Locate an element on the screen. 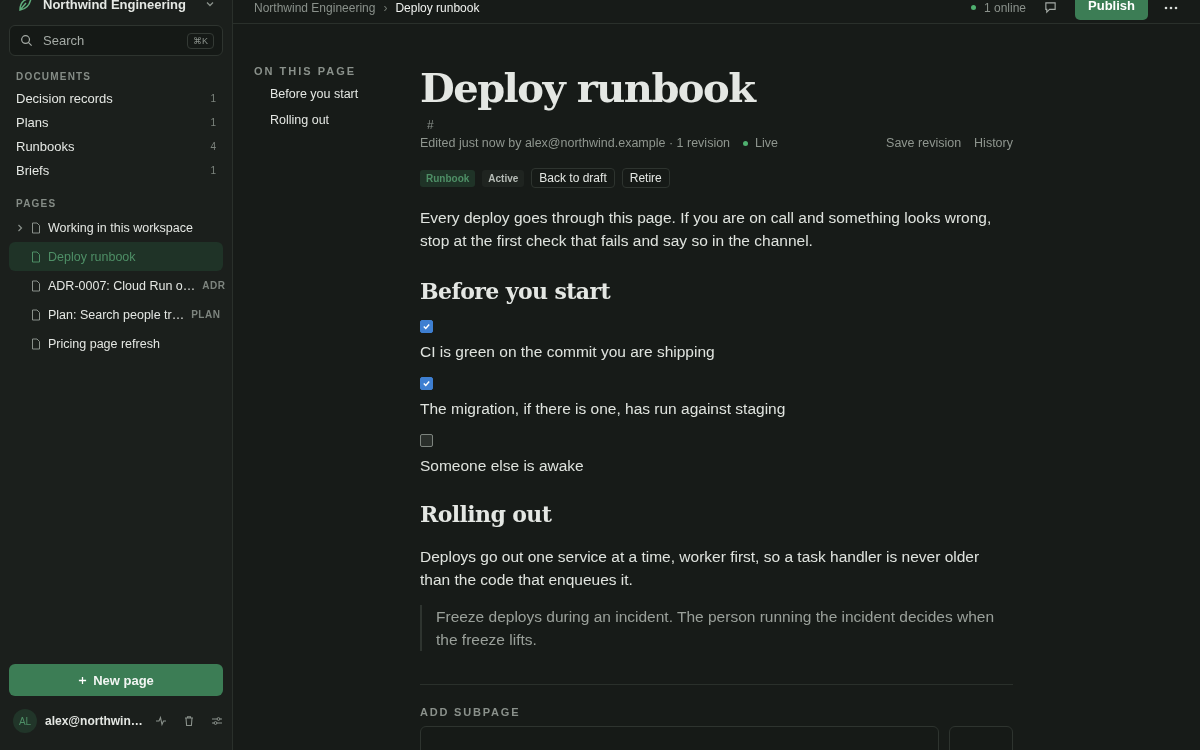 Image resolution: width=1200 pixels, height=750 pixels. toc-link: Rolling out is located at coordinates (337, 121).